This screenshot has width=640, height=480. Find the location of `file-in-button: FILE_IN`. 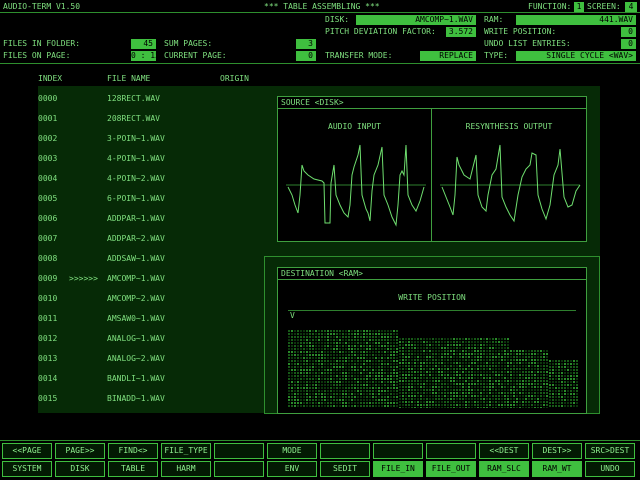

file-in-button: FILE_IN is located at coordinates (398, 469).